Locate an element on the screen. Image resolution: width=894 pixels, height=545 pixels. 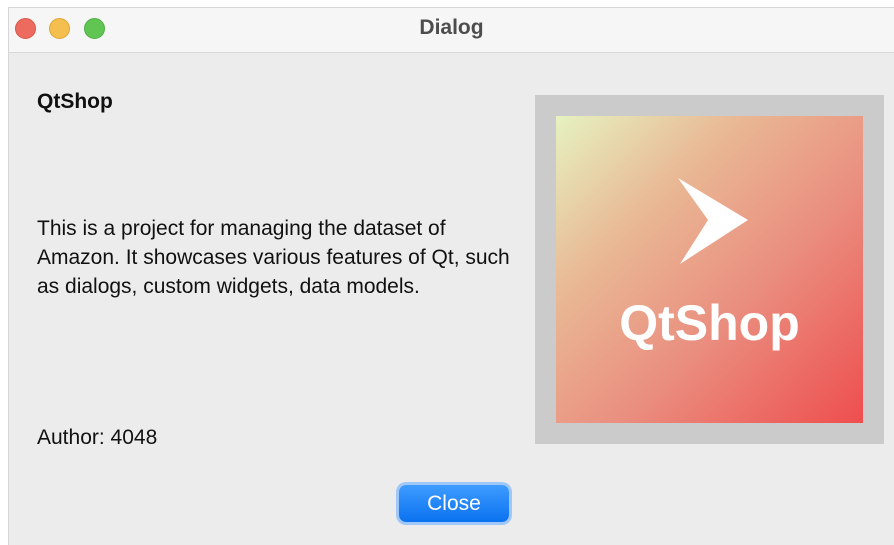
play-arrow-icon is located at coordinates (713, 221).